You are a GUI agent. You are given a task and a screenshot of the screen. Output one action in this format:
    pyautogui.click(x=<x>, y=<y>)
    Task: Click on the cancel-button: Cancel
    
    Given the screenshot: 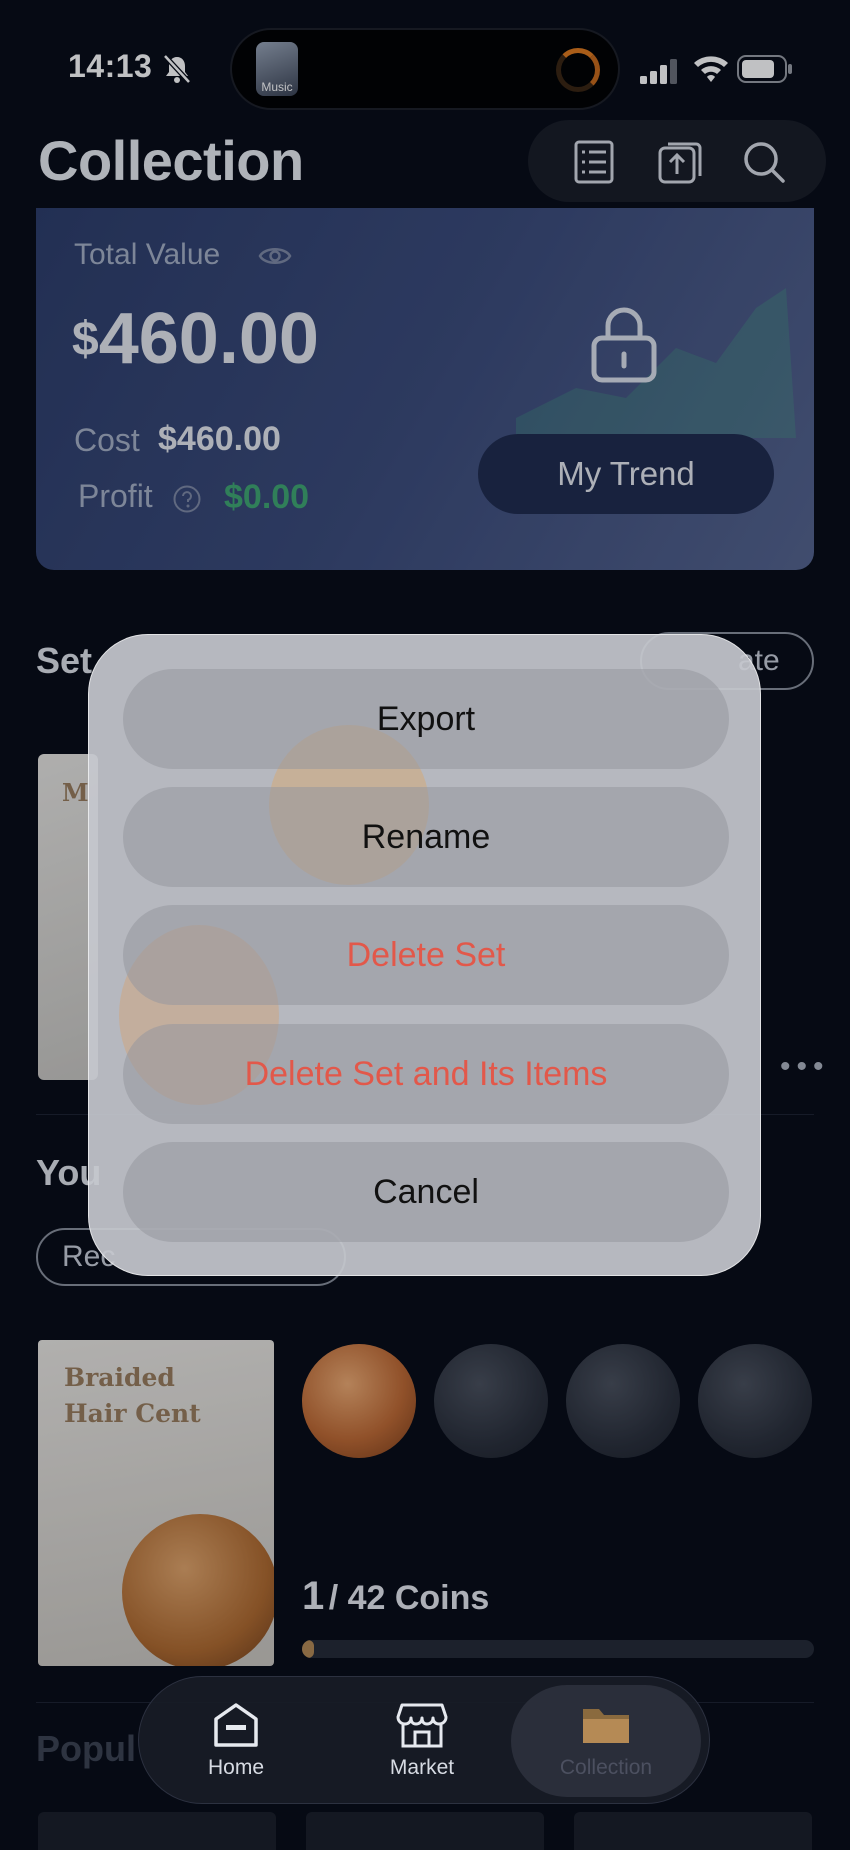 What is the action you would take?
    pyautogui.click(x=426, y=1192)
    